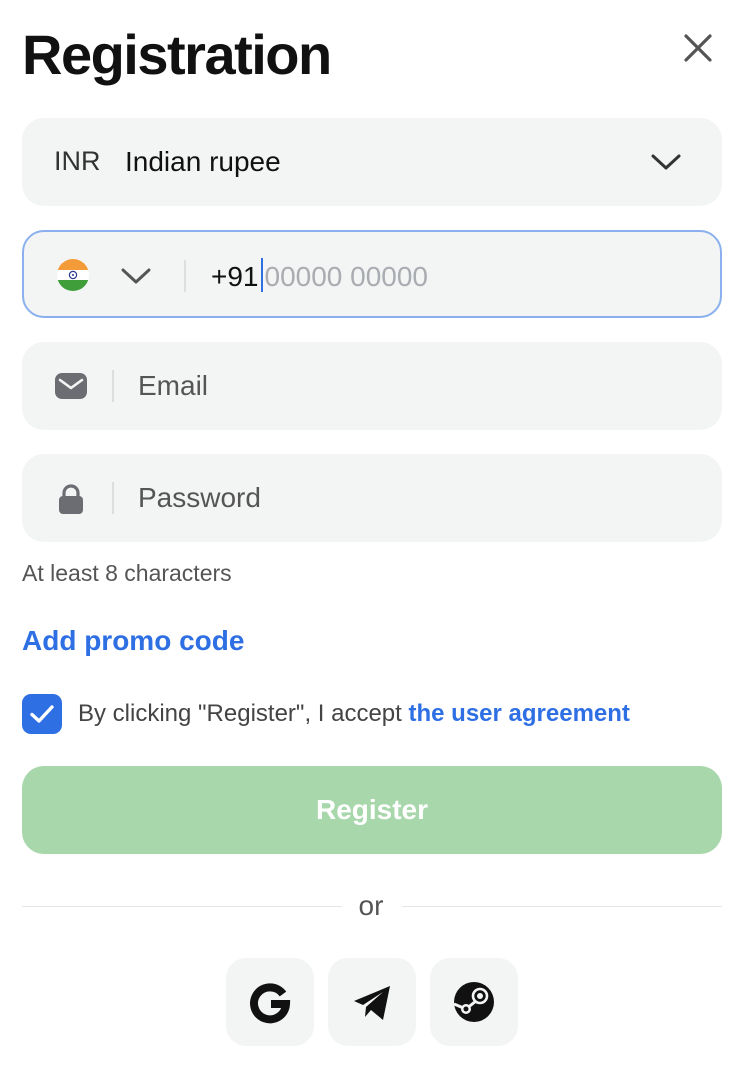 This screenshot has width=742, height=1090. I want to click on email-divider, so click(113, 386).